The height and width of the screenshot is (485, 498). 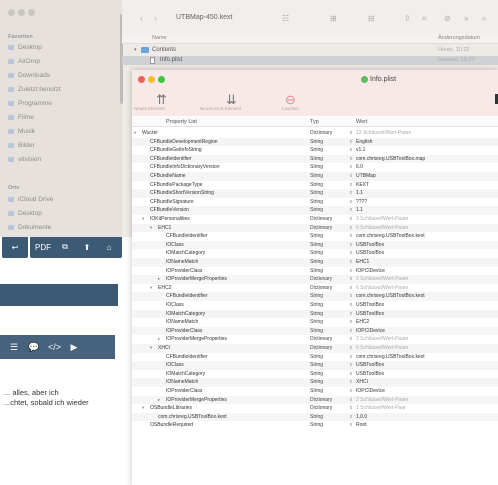 I want to click on list-view-icon: ☷, so click(x=285, y=18).